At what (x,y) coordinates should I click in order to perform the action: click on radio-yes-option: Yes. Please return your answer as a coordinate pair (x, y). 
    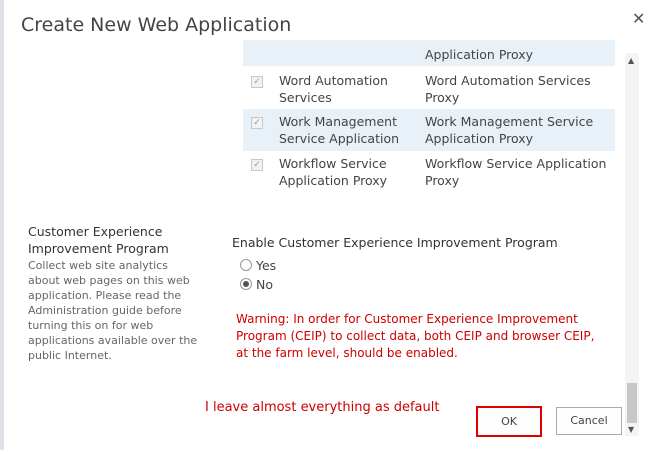
    Looking at the image, I should click on (258, 265).